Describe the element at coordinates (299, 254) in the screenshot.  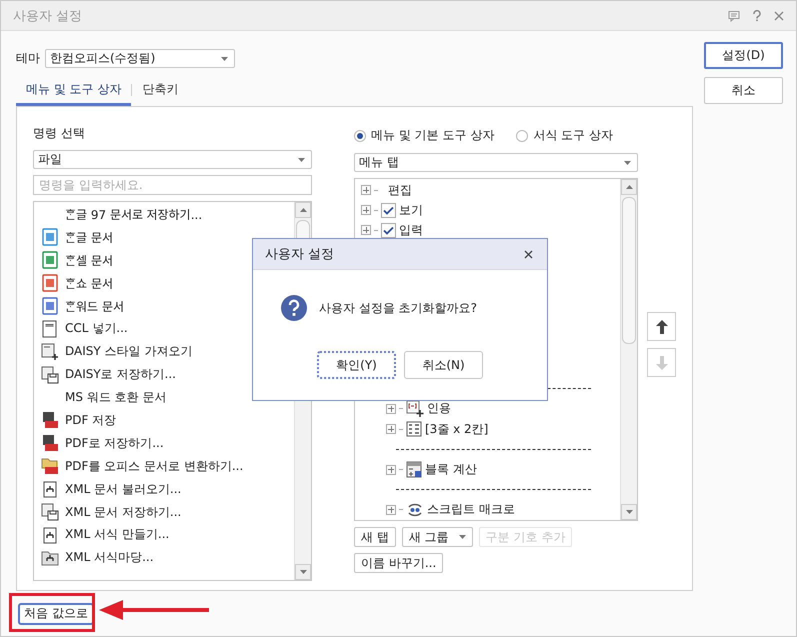
I see `dialog-title: 사용자 설정` at that location.